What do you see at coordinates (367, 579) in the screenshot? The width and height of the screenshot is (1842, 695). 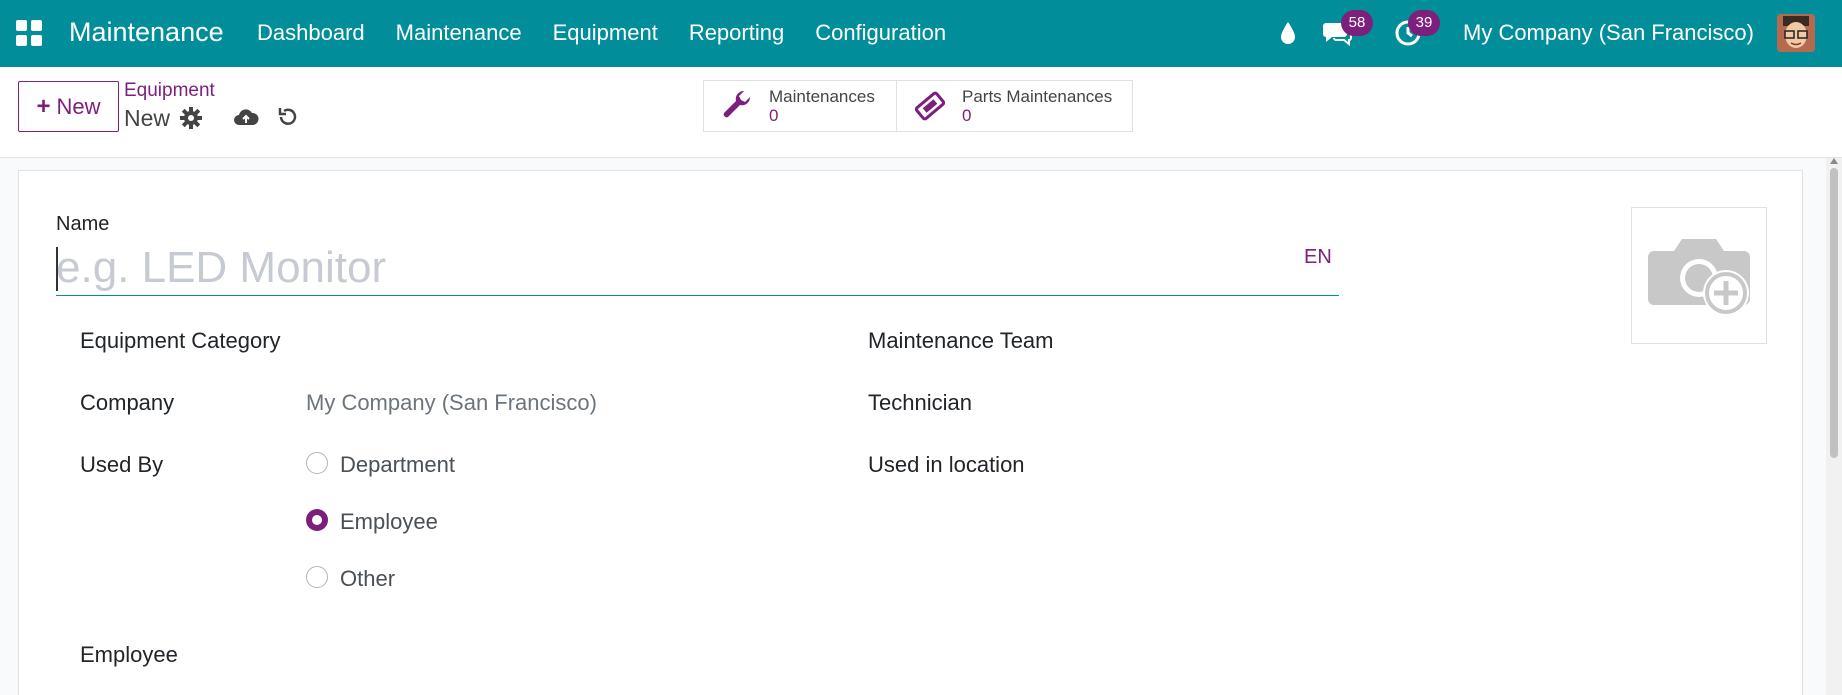 I see `radio-other-label: Other` at bounding box center [367, 579].